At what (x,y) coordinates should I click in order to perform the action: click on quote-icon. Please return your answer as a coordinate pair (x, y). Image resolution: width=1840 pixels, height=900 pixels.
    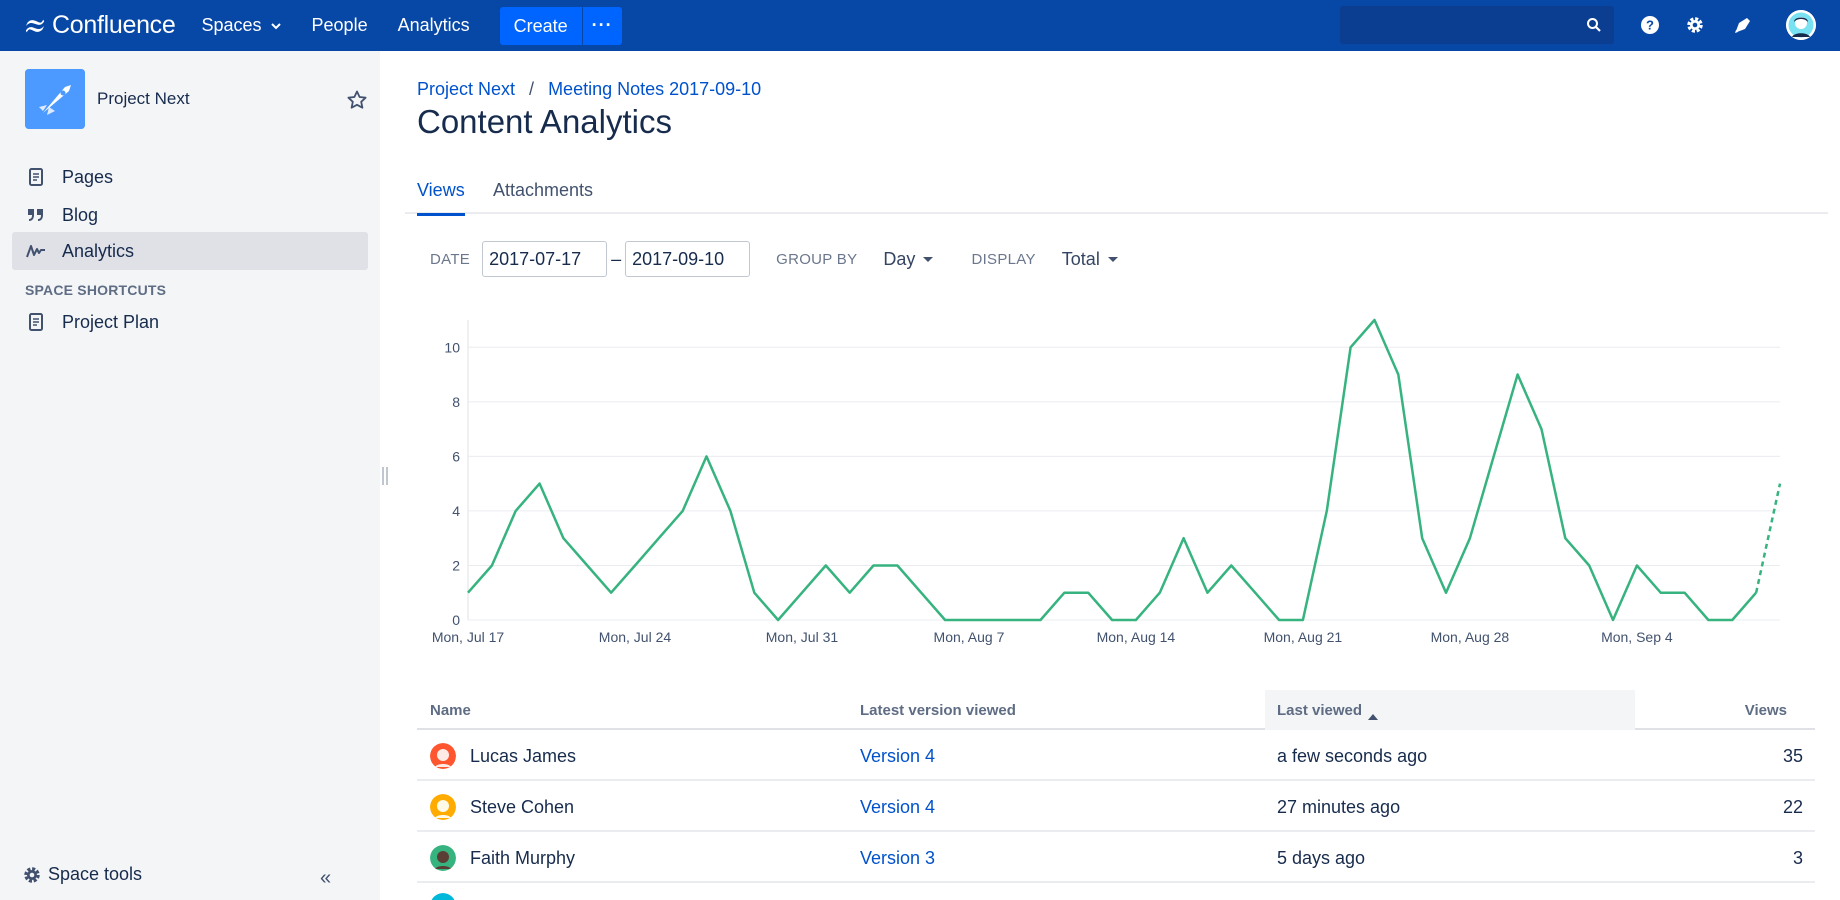
    Looking at the image, I should click on (36, 215).